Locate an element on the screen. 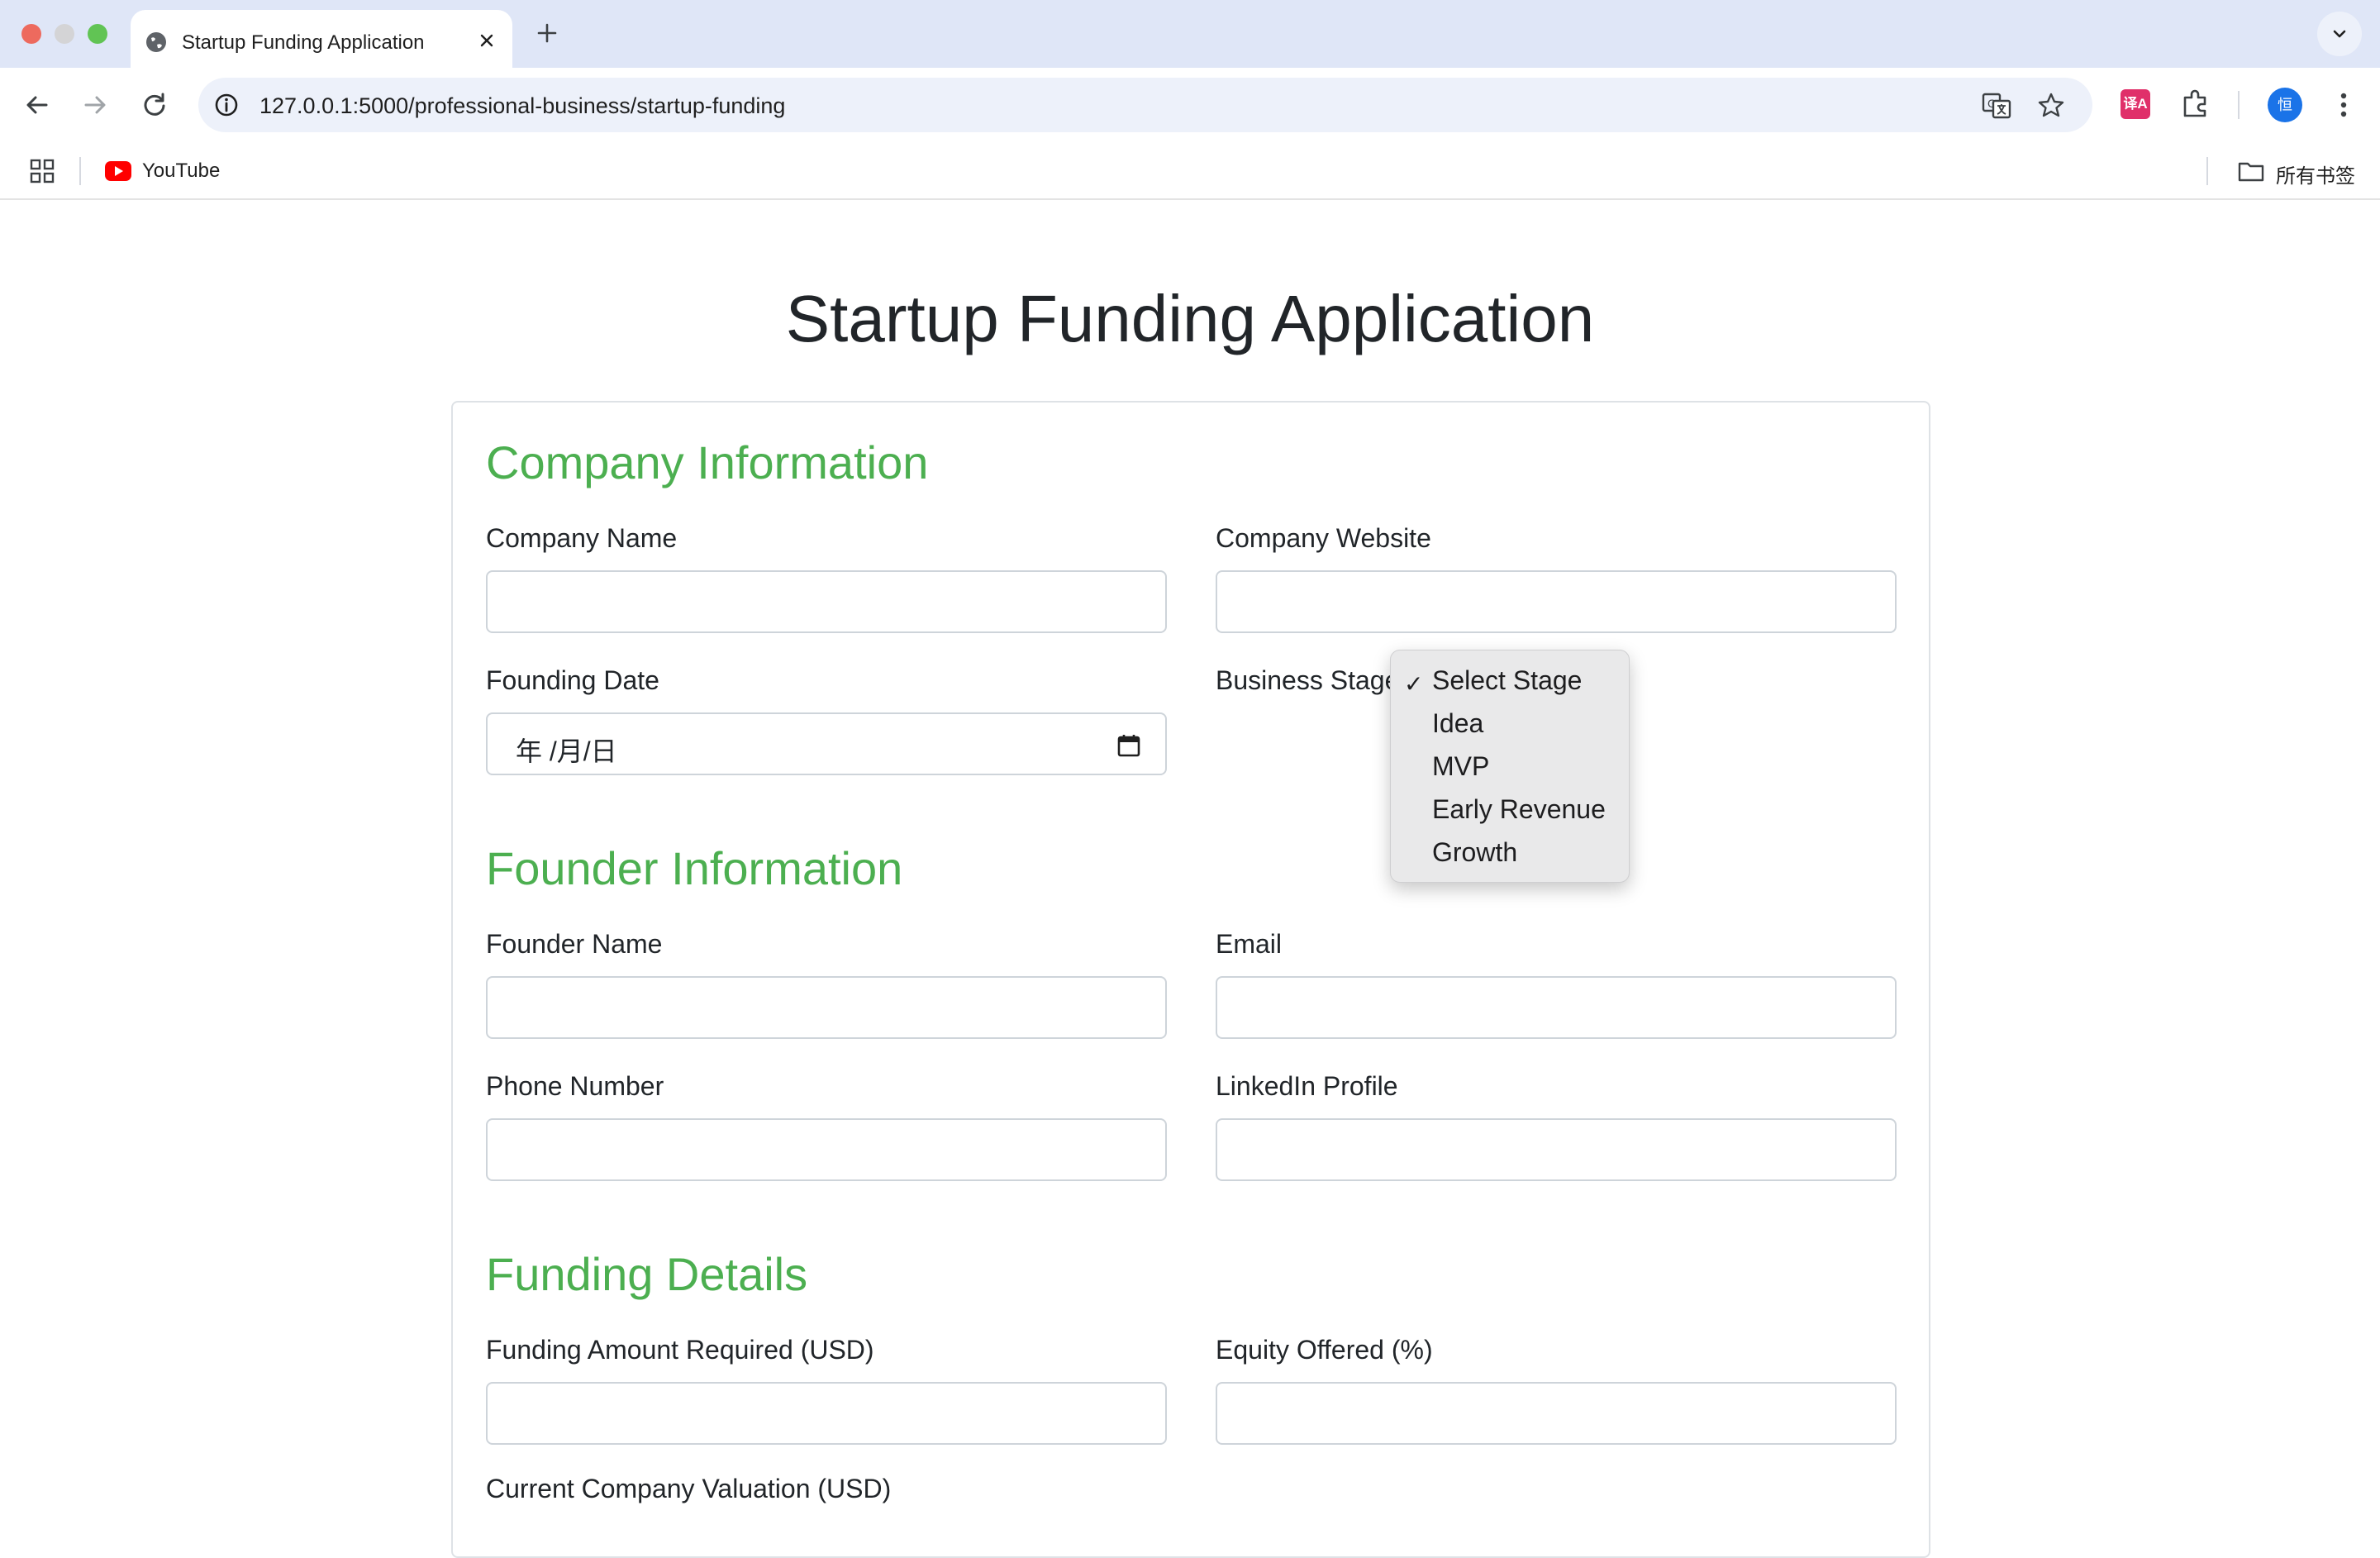 The height and width of the screenshot is (1558, 2380). tab-search-button is located at coordinates (2339, 34).